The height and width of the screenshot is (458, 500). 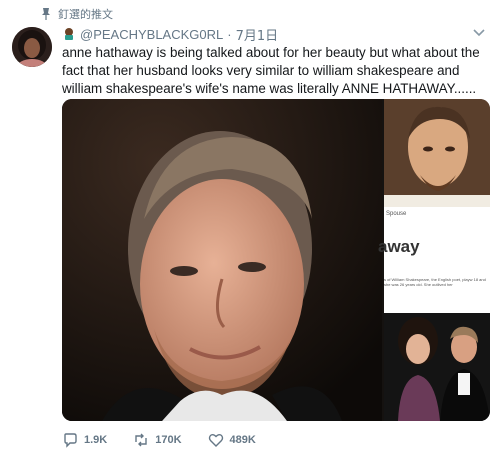 I want to click on media-photo-shakespeare, so click(x=437, y=153).